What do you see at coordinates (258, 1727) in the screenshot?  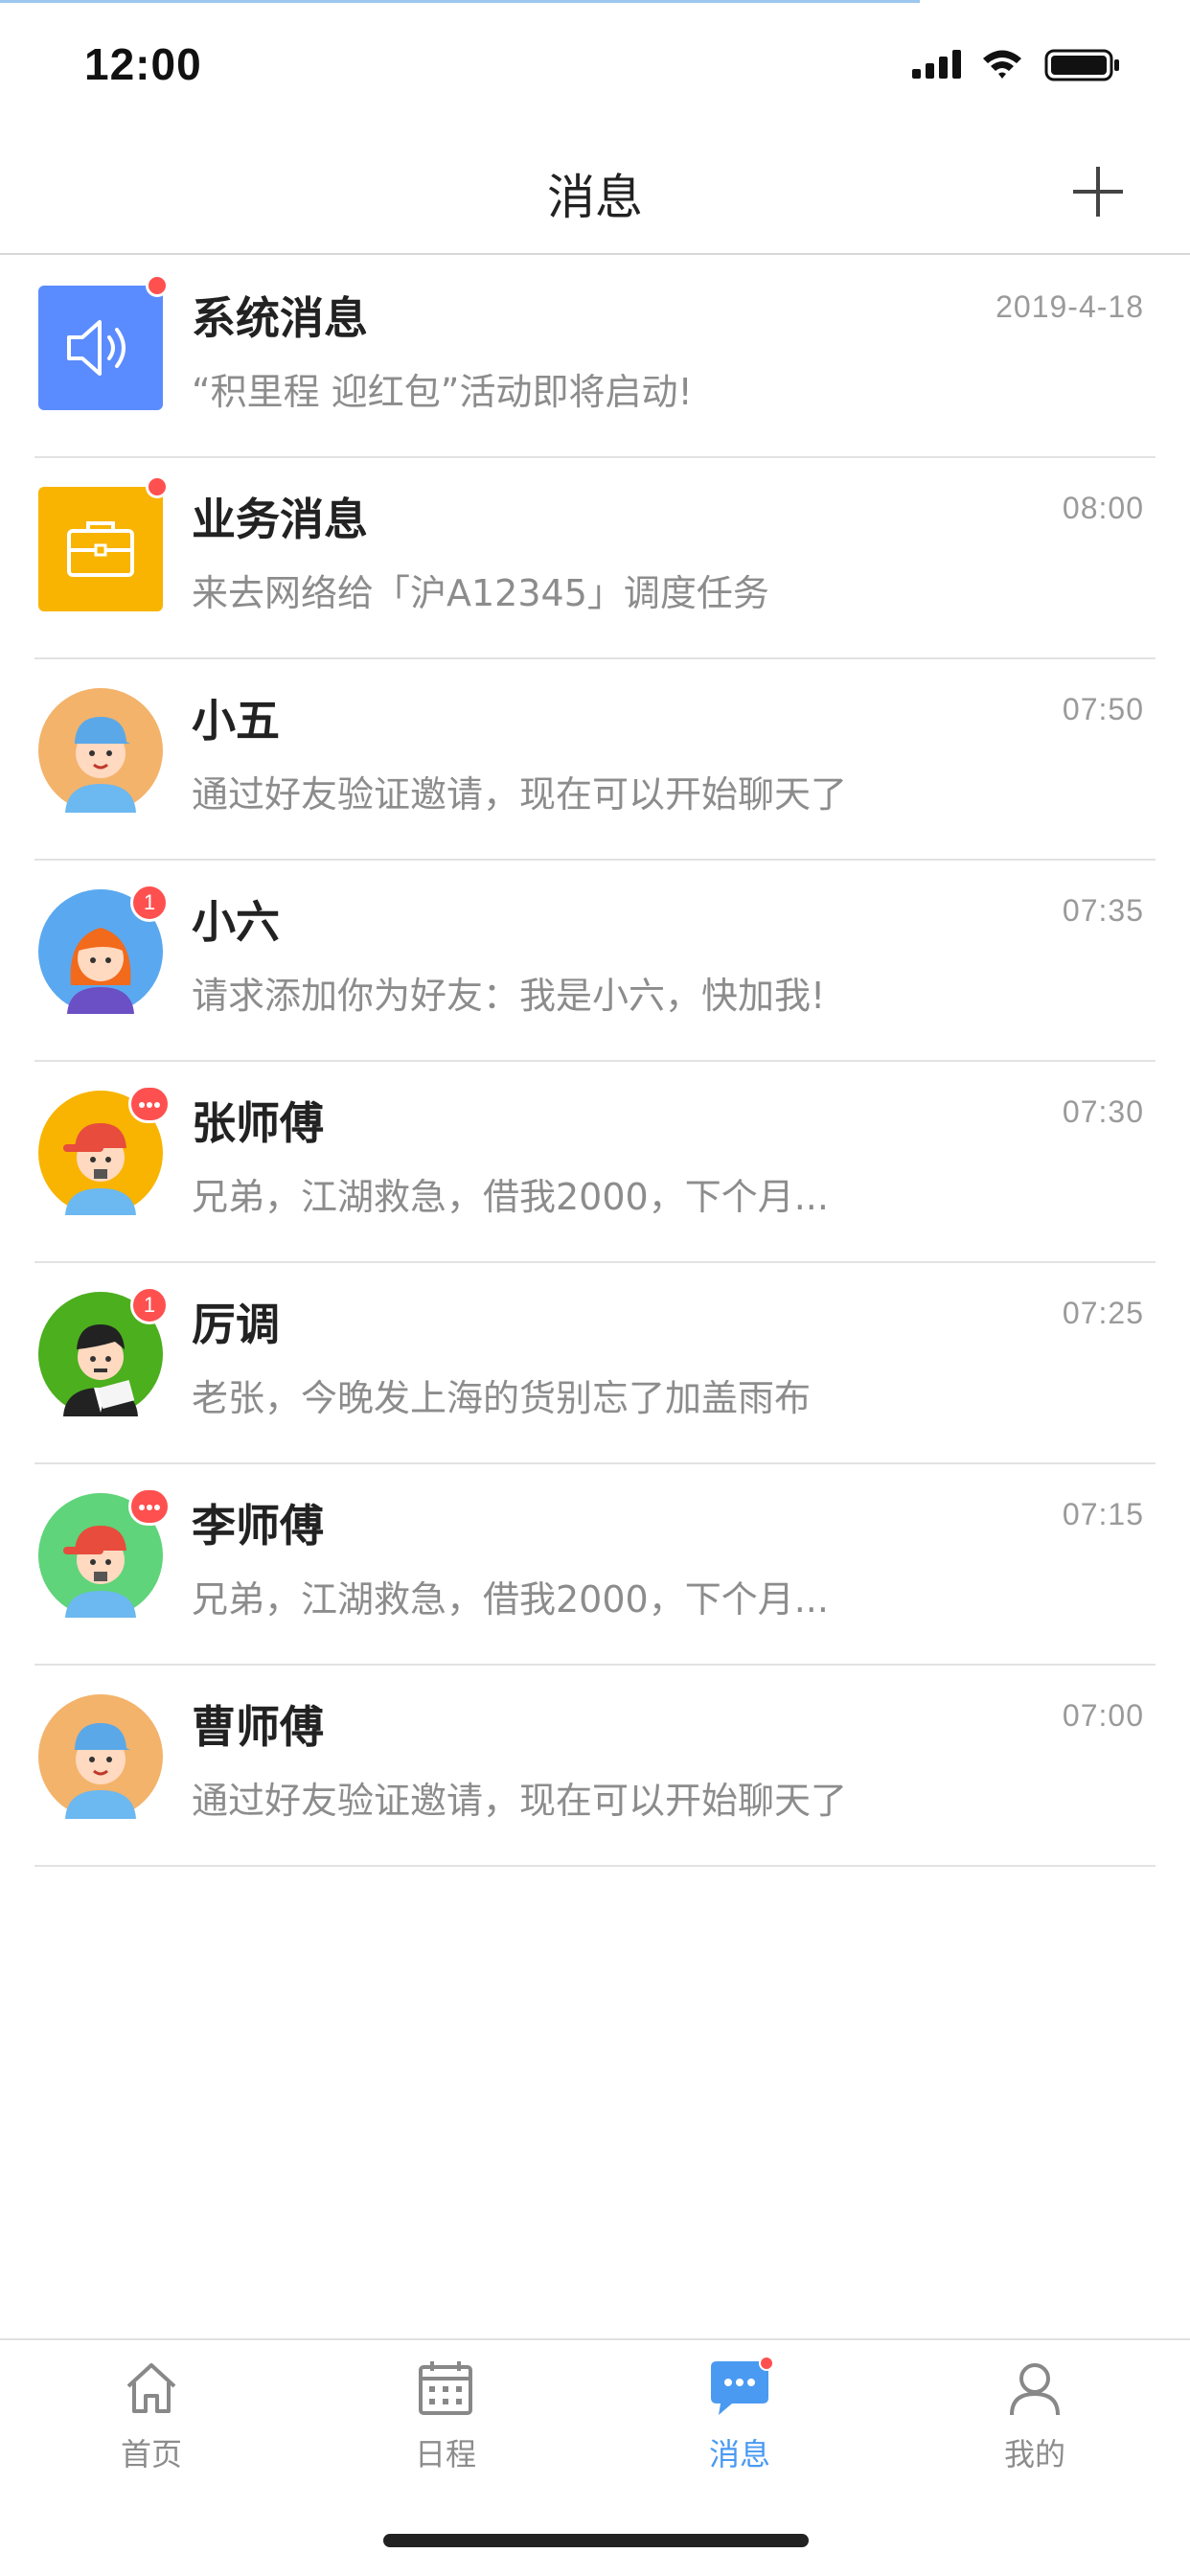 I see `contact-name: 曹师傅` at bounding box center [258, 1727].